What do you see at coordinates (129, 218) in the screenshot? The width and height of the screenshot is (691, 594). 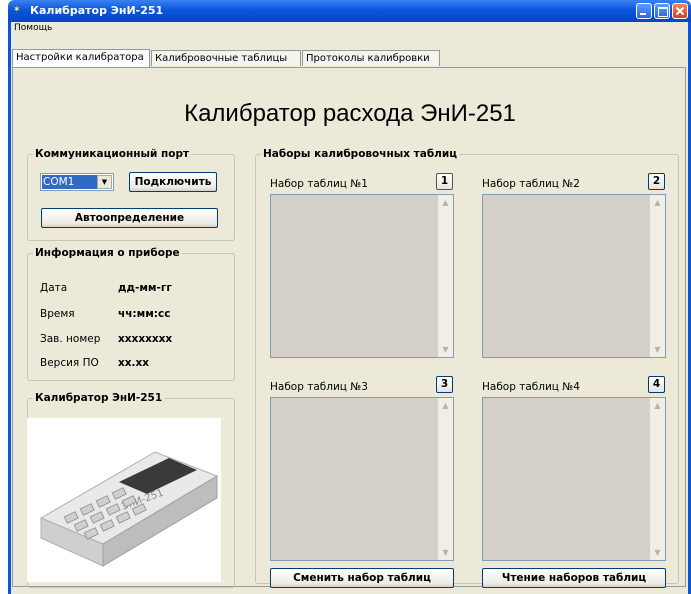 I see `autodetect-button: Автоопределение` at bounding box center [129, 218].